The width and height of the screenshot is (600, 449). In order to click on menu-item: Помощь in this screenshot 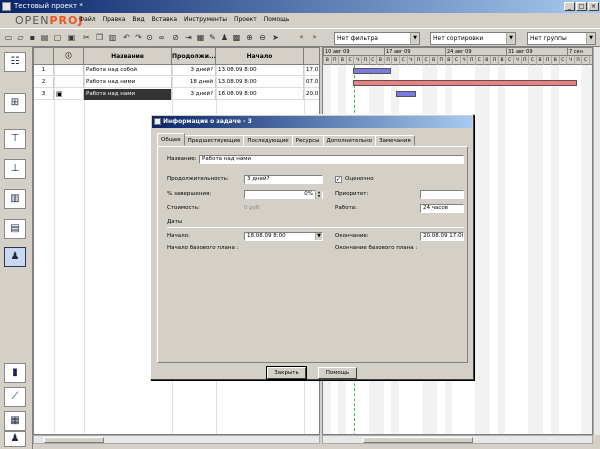, I will do `click(277, 19)`.